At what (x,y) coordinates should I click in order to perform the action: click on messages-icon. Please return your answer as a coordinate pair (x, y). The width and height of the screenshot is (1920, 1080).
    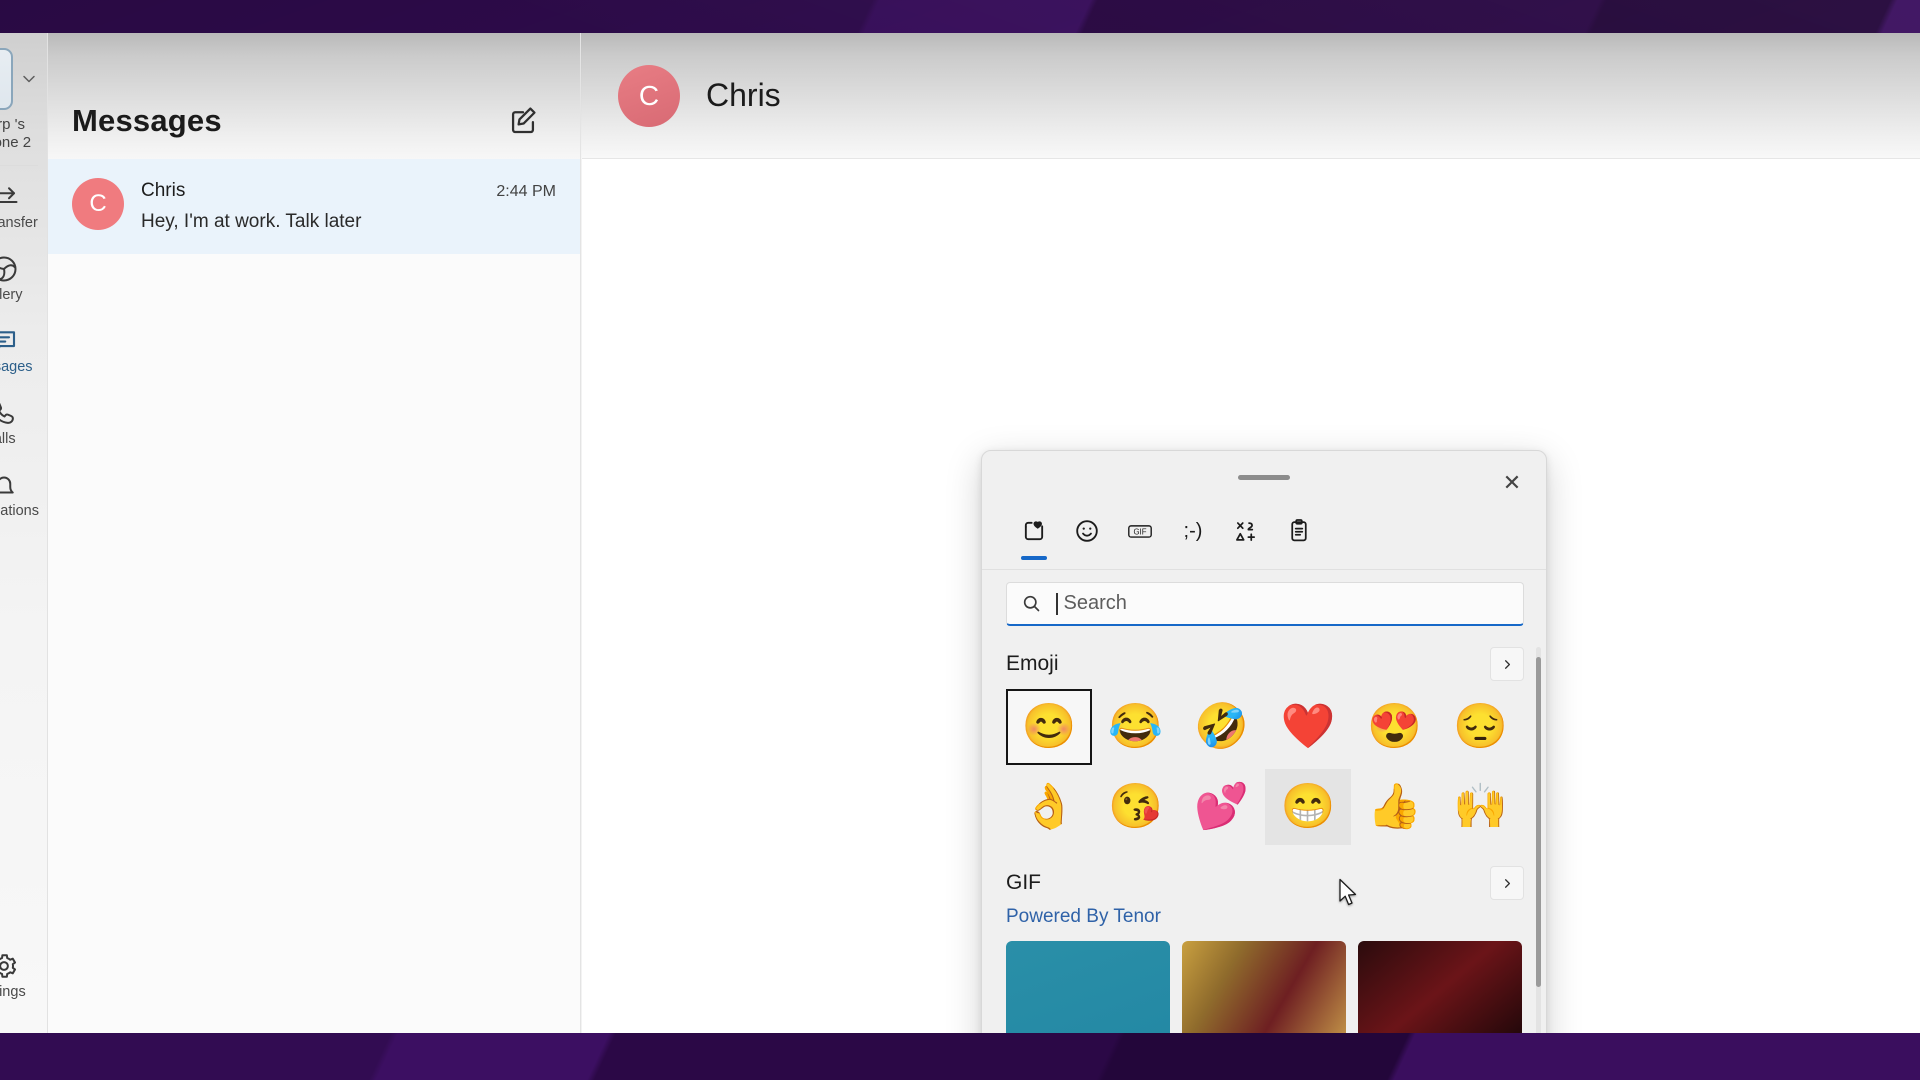
    Looking at the image, I should click on (7, 339).